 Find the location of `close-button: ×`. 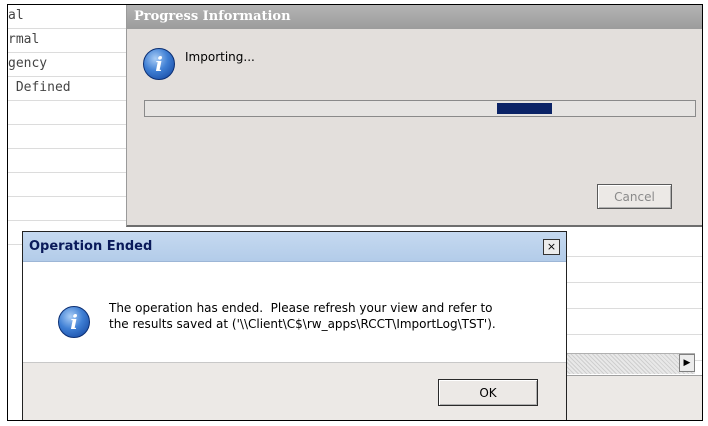

close-button: × is located at coordinates (551, 247).